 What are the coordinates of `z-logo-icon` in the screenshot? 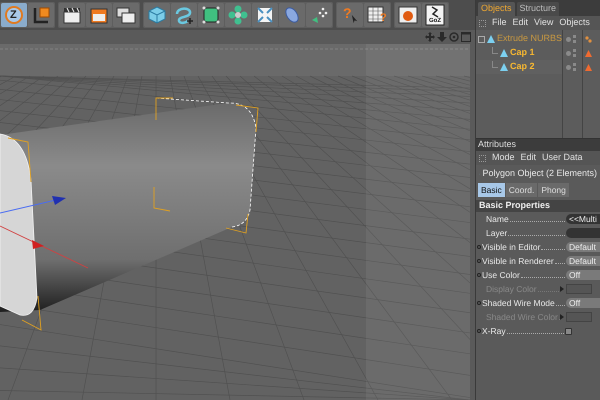 It's located at (14, 15).